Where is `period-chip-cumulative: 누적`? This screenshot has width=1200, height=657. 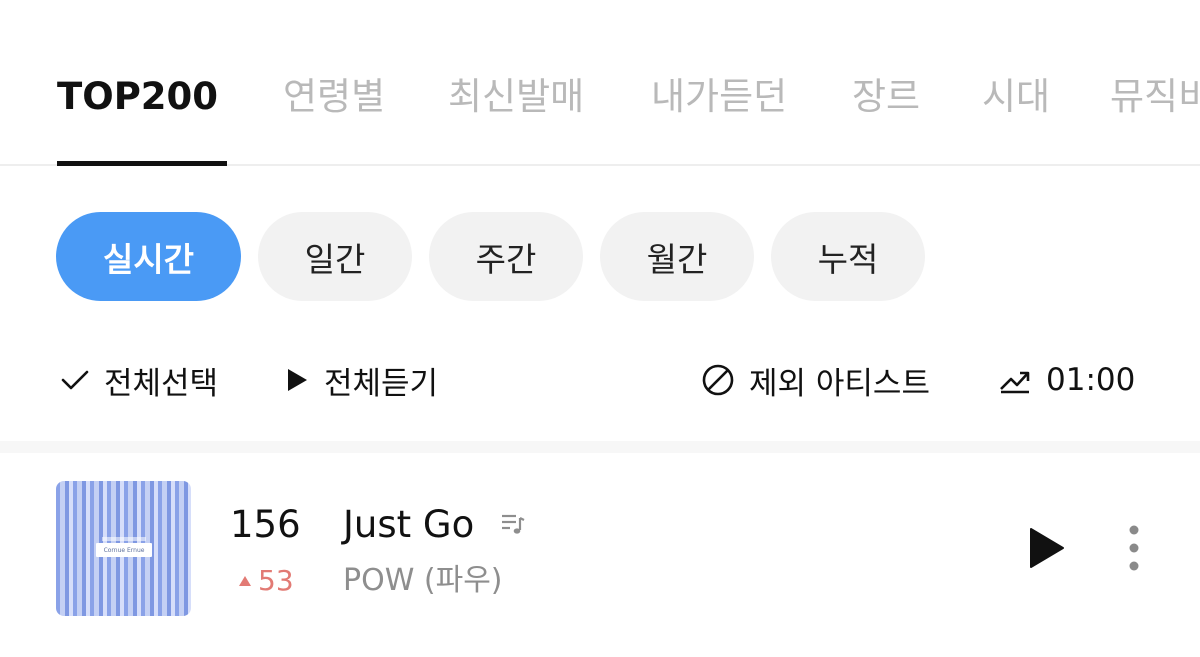 period-chip-cumulative: 누적 is located at coordinates (848, 256).